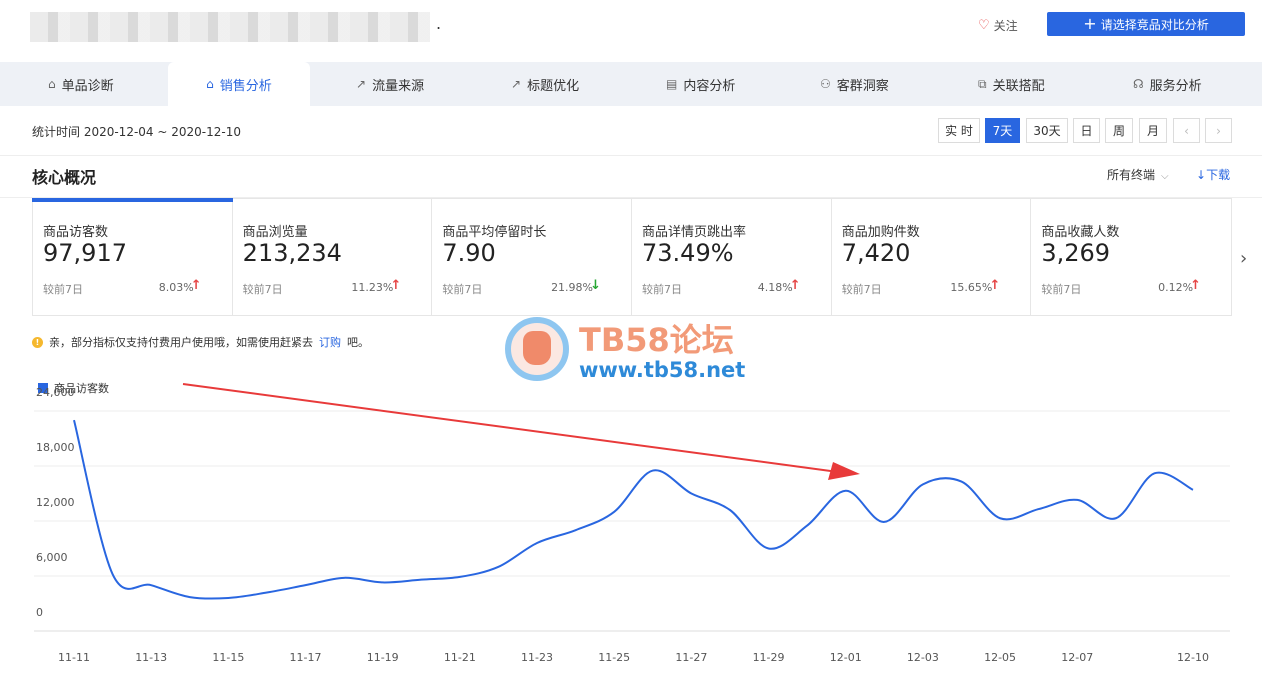  What do you see at coordinates (1138, 84) in the screenshot?
I see `headset-icon: ☊` at bounding box center [1138, 84].